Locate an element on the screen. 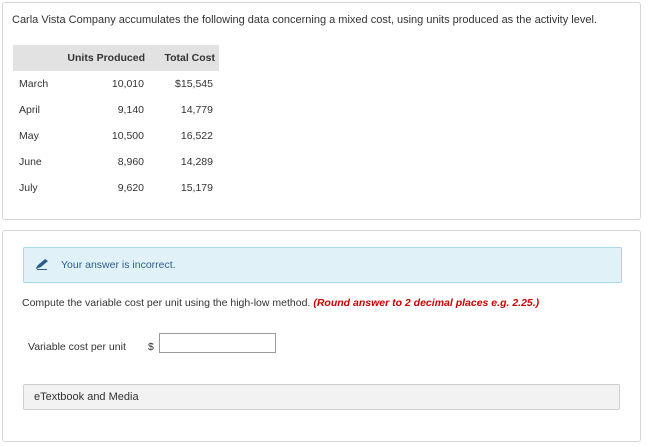 The width and height of the screenshot is (648, 447). row-cost: 15,179 is located at coordinates (196, 188).